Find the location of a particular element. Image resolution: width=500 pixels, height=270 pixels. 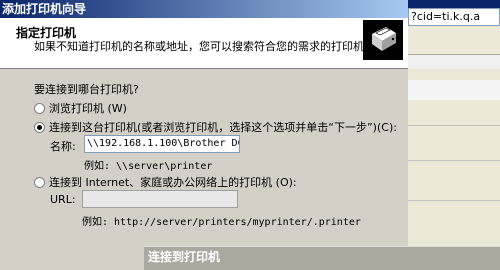

address-bar: ?cid=ti.k.q.a is located at coordinates (454, 17).